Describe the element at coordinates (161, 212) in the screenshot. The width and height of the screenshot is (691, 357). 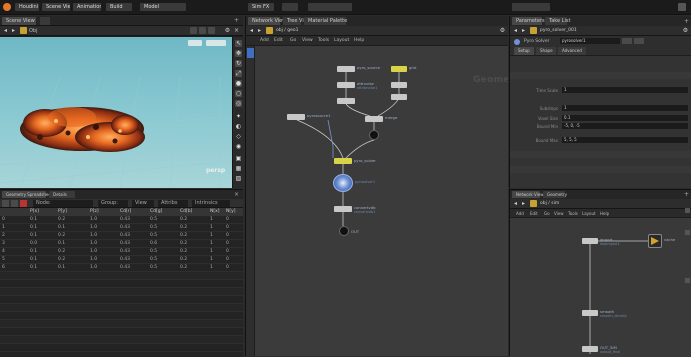
I see `col-header-5: Cd[g]` at that location.